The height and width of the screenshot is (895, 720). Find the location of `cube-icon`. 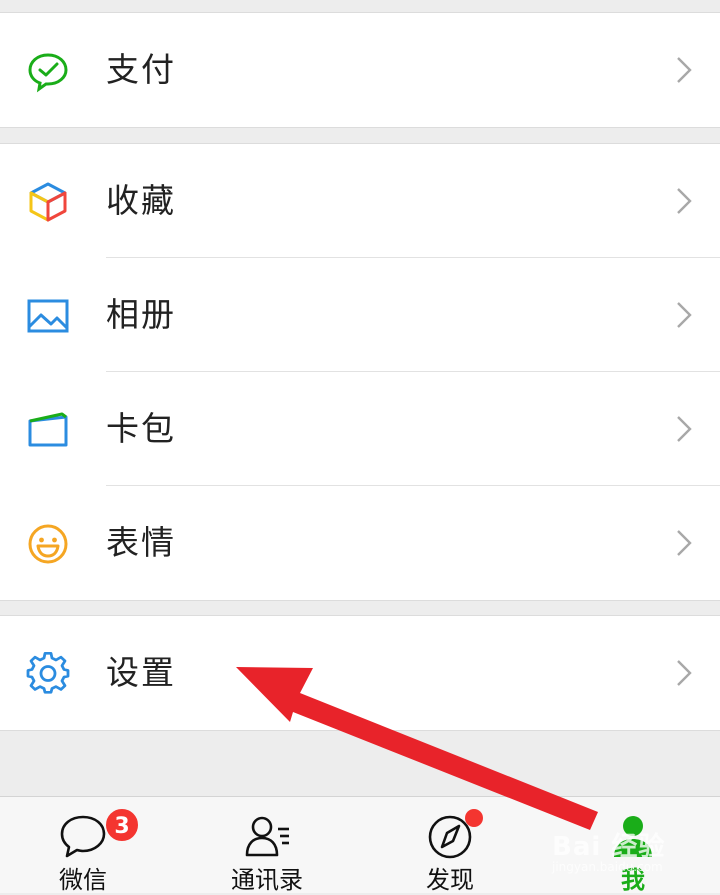

cube-icon is located at coordinates (48, 202).